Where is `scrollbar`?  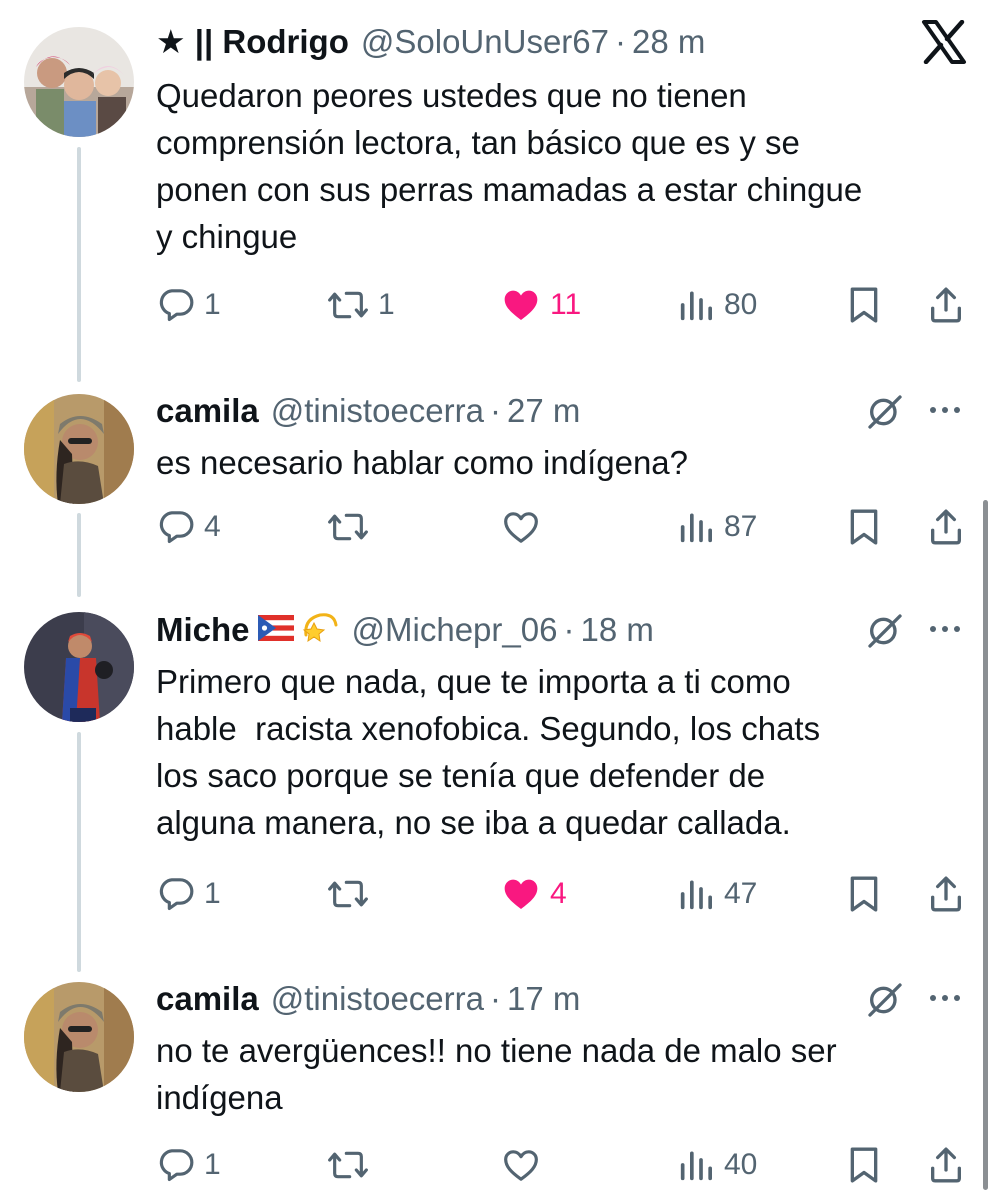 scrollbar is located at coordinates (985, 845).